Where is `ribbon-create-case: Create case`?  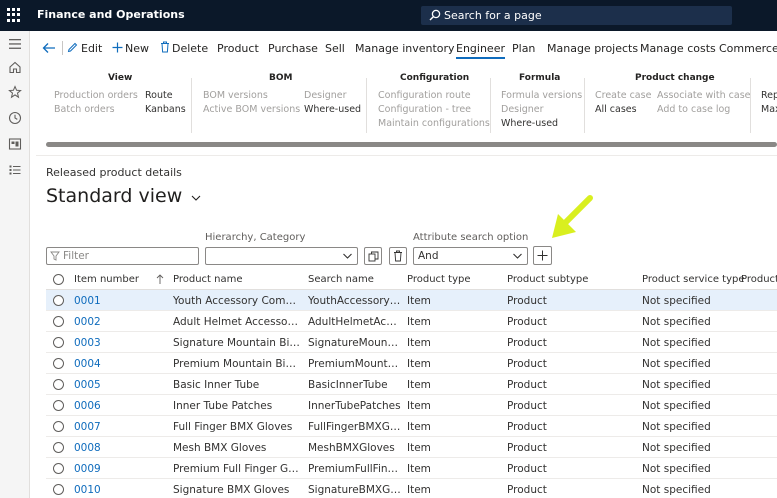 ribbon-create-case: Create case is located at coordinates (623, 95).